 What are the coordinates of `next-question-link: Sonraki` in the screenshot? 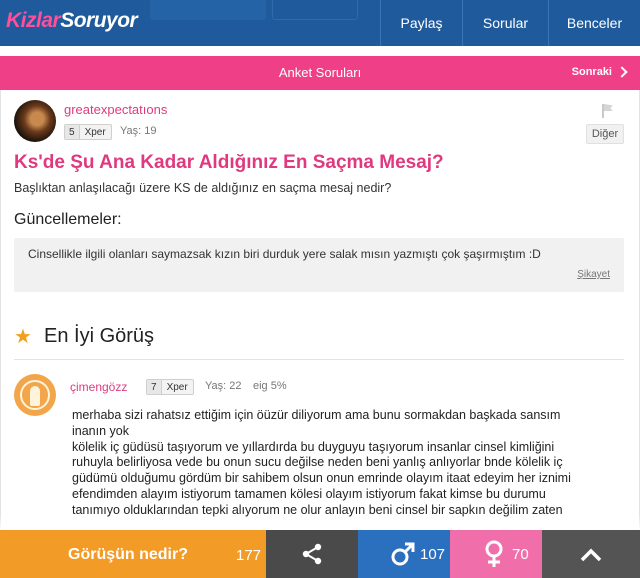 It's located at (599, 72).